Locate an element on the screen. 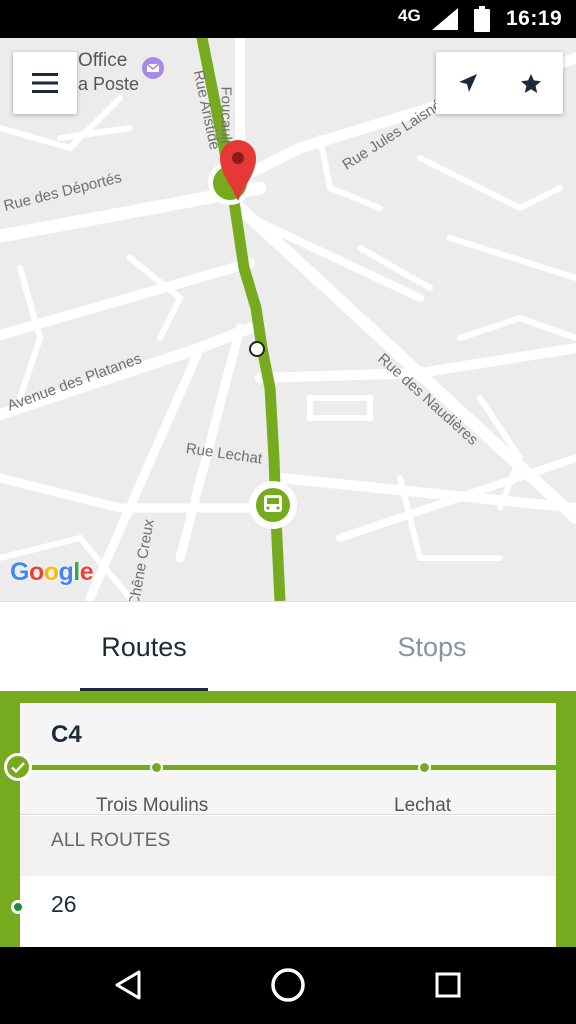 This screenshot has width=576, height=1024. back-button is located at coordinates (128, 985).